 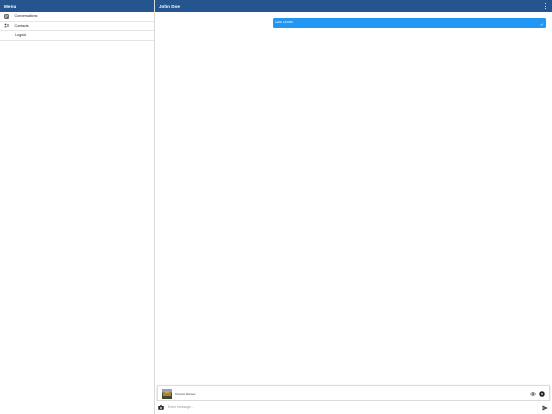 What do you see at coordinates (533, 394) in the screenshot?
I see `eye-icon` at bounding box center [533, 394].